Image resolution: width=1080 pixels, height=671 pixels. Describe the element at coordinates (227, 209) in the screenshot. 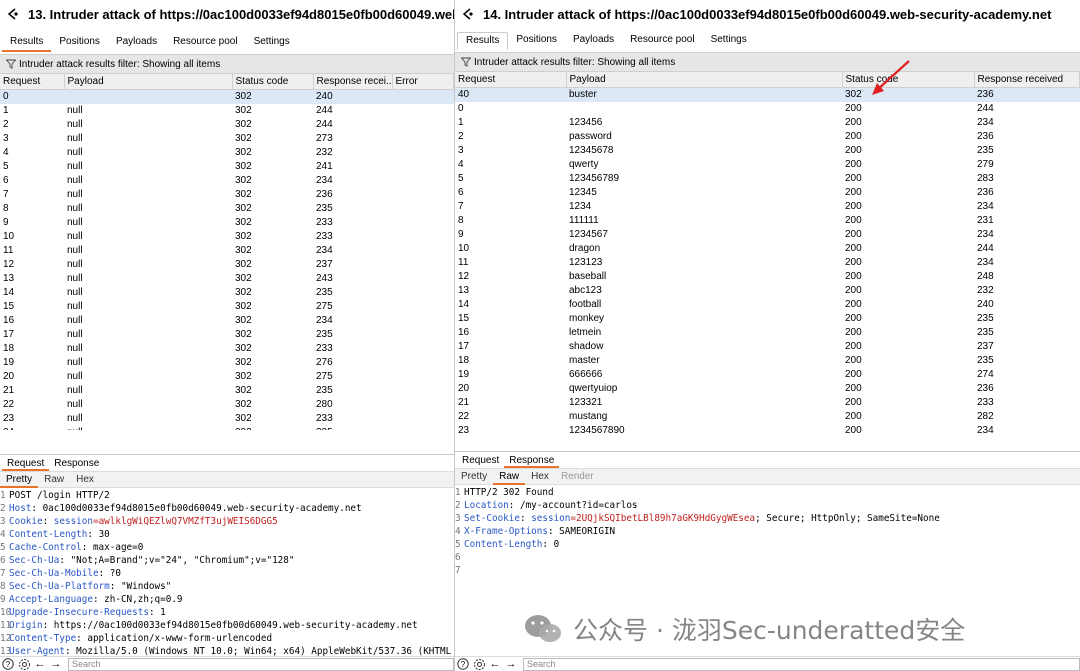

I see `table-row: 8 null 302 235` at that location.